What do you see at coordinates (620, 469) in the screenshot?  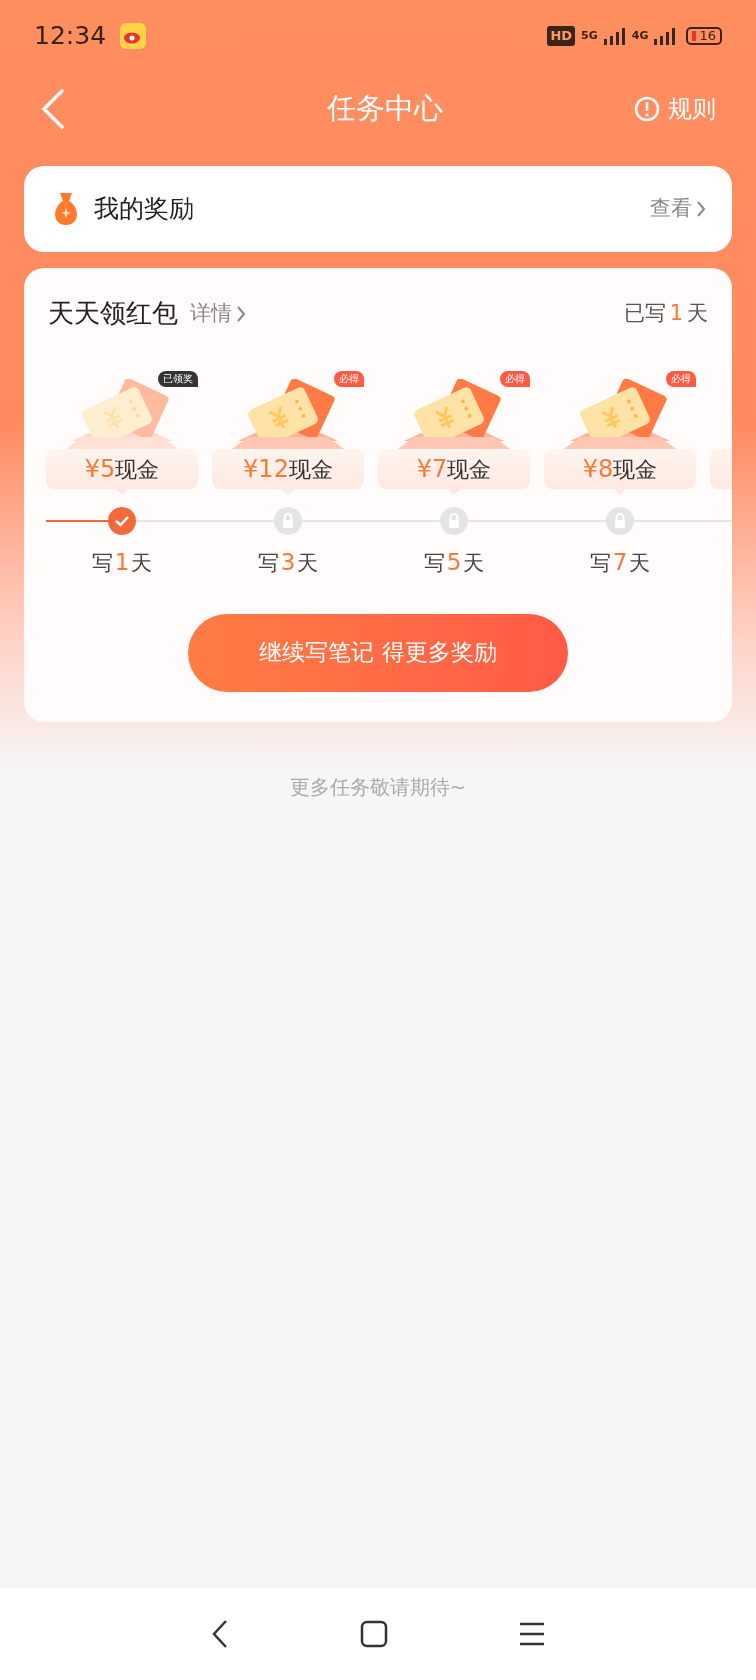 I see `reward-amount: ¥8现金` at bounding box center [620, 469].